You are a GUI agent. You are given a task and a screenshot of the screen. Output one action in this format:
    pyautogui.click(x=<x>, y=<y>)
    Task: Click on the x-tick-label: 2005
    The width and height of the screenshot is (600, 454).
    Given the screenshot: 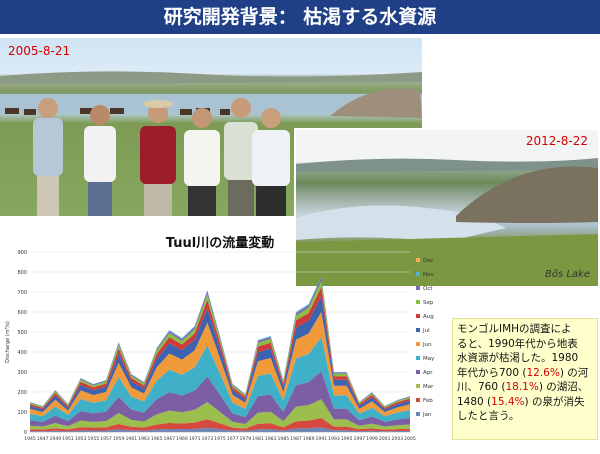 What is the action you would take?
    pyautogui.click(x=410, y=439)
    